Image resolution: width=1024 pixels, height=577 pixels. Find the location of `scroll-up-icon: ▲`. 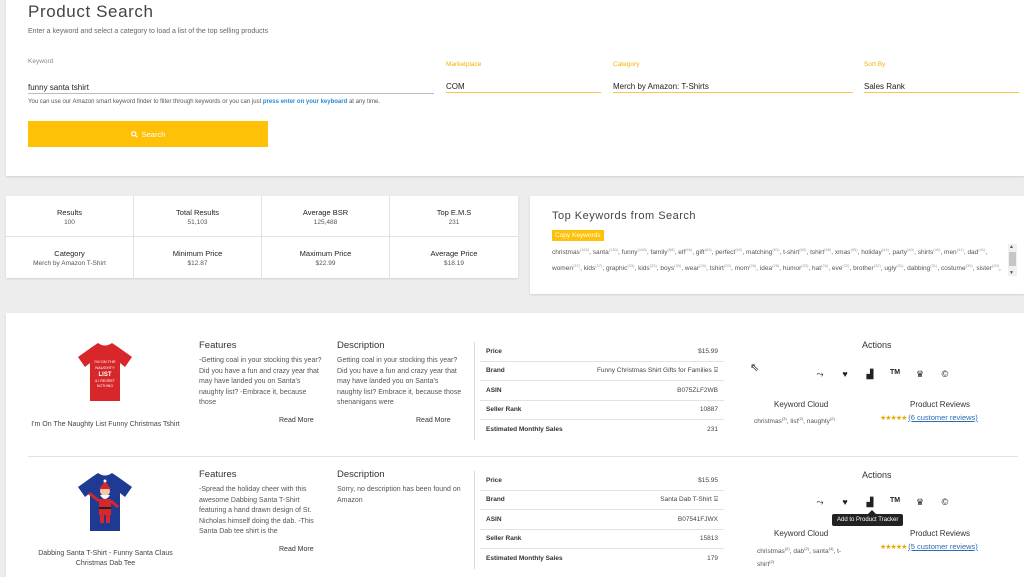

scroll-up-icon: ▲ is located at coordinates (1011, 247).